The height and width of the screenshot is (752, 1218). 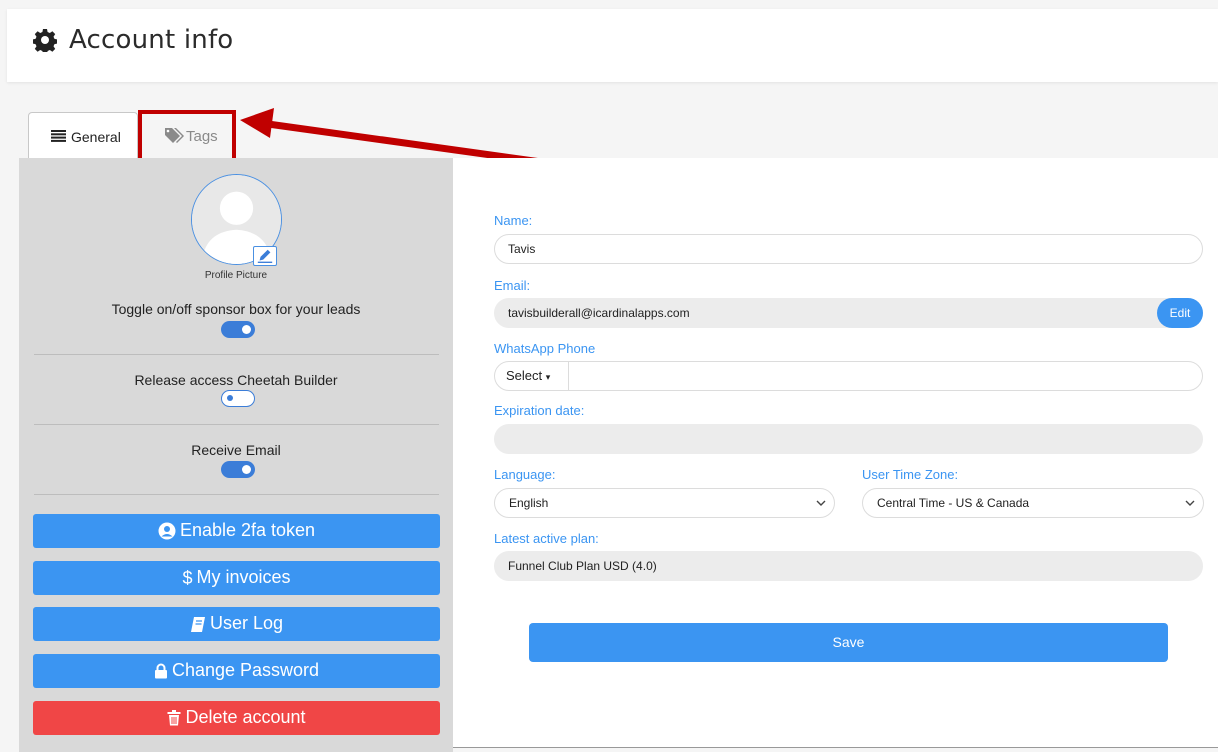 What do you see at coordinates (236, 309) in the screenshot?
I see `sponsor-toggle-label: Toggle on/off sponsor box for your leads` at bounding box center [236, 309].